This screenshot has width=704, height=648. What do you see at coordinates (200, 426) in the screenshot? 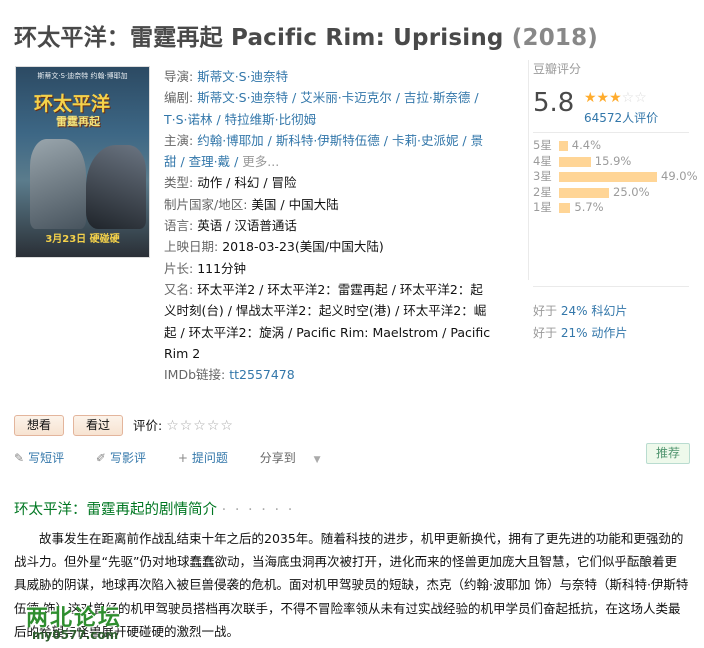
I see `rating-input-stars-icon: ☆☆☆☆☆` at bounding box center [200, 426].